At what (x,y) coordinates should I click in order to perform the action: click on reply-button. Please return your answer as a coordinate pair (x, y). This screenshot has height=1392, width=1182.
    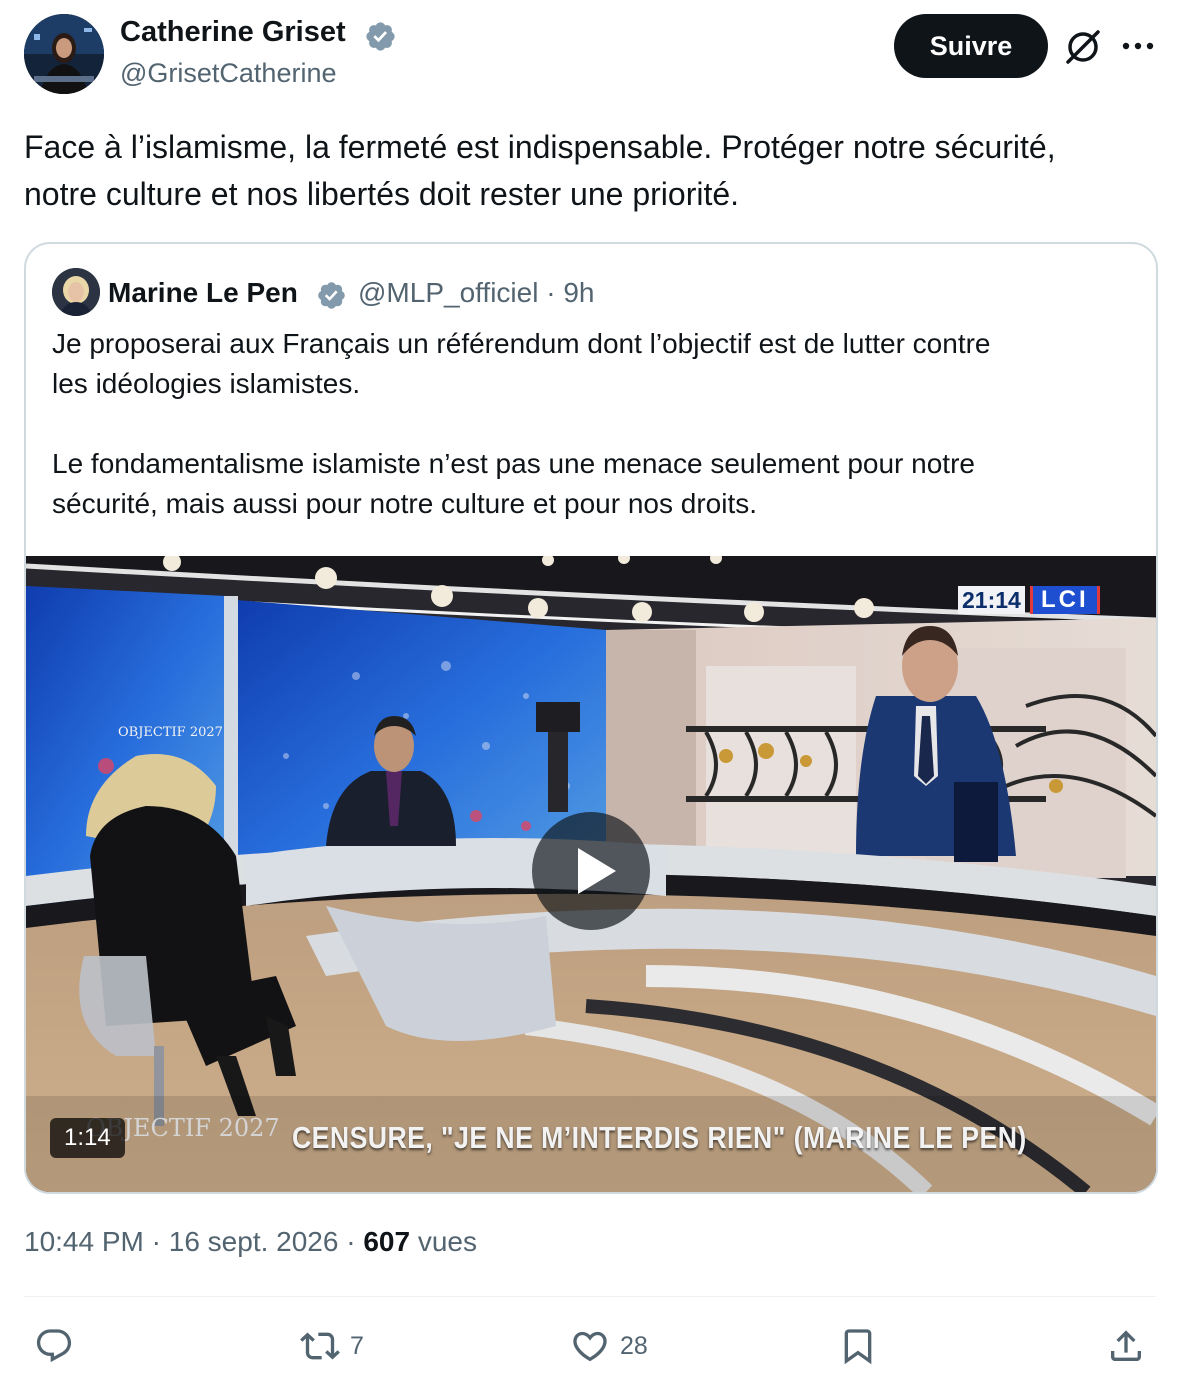
    Looking at the image, I should click on (54, 1346).